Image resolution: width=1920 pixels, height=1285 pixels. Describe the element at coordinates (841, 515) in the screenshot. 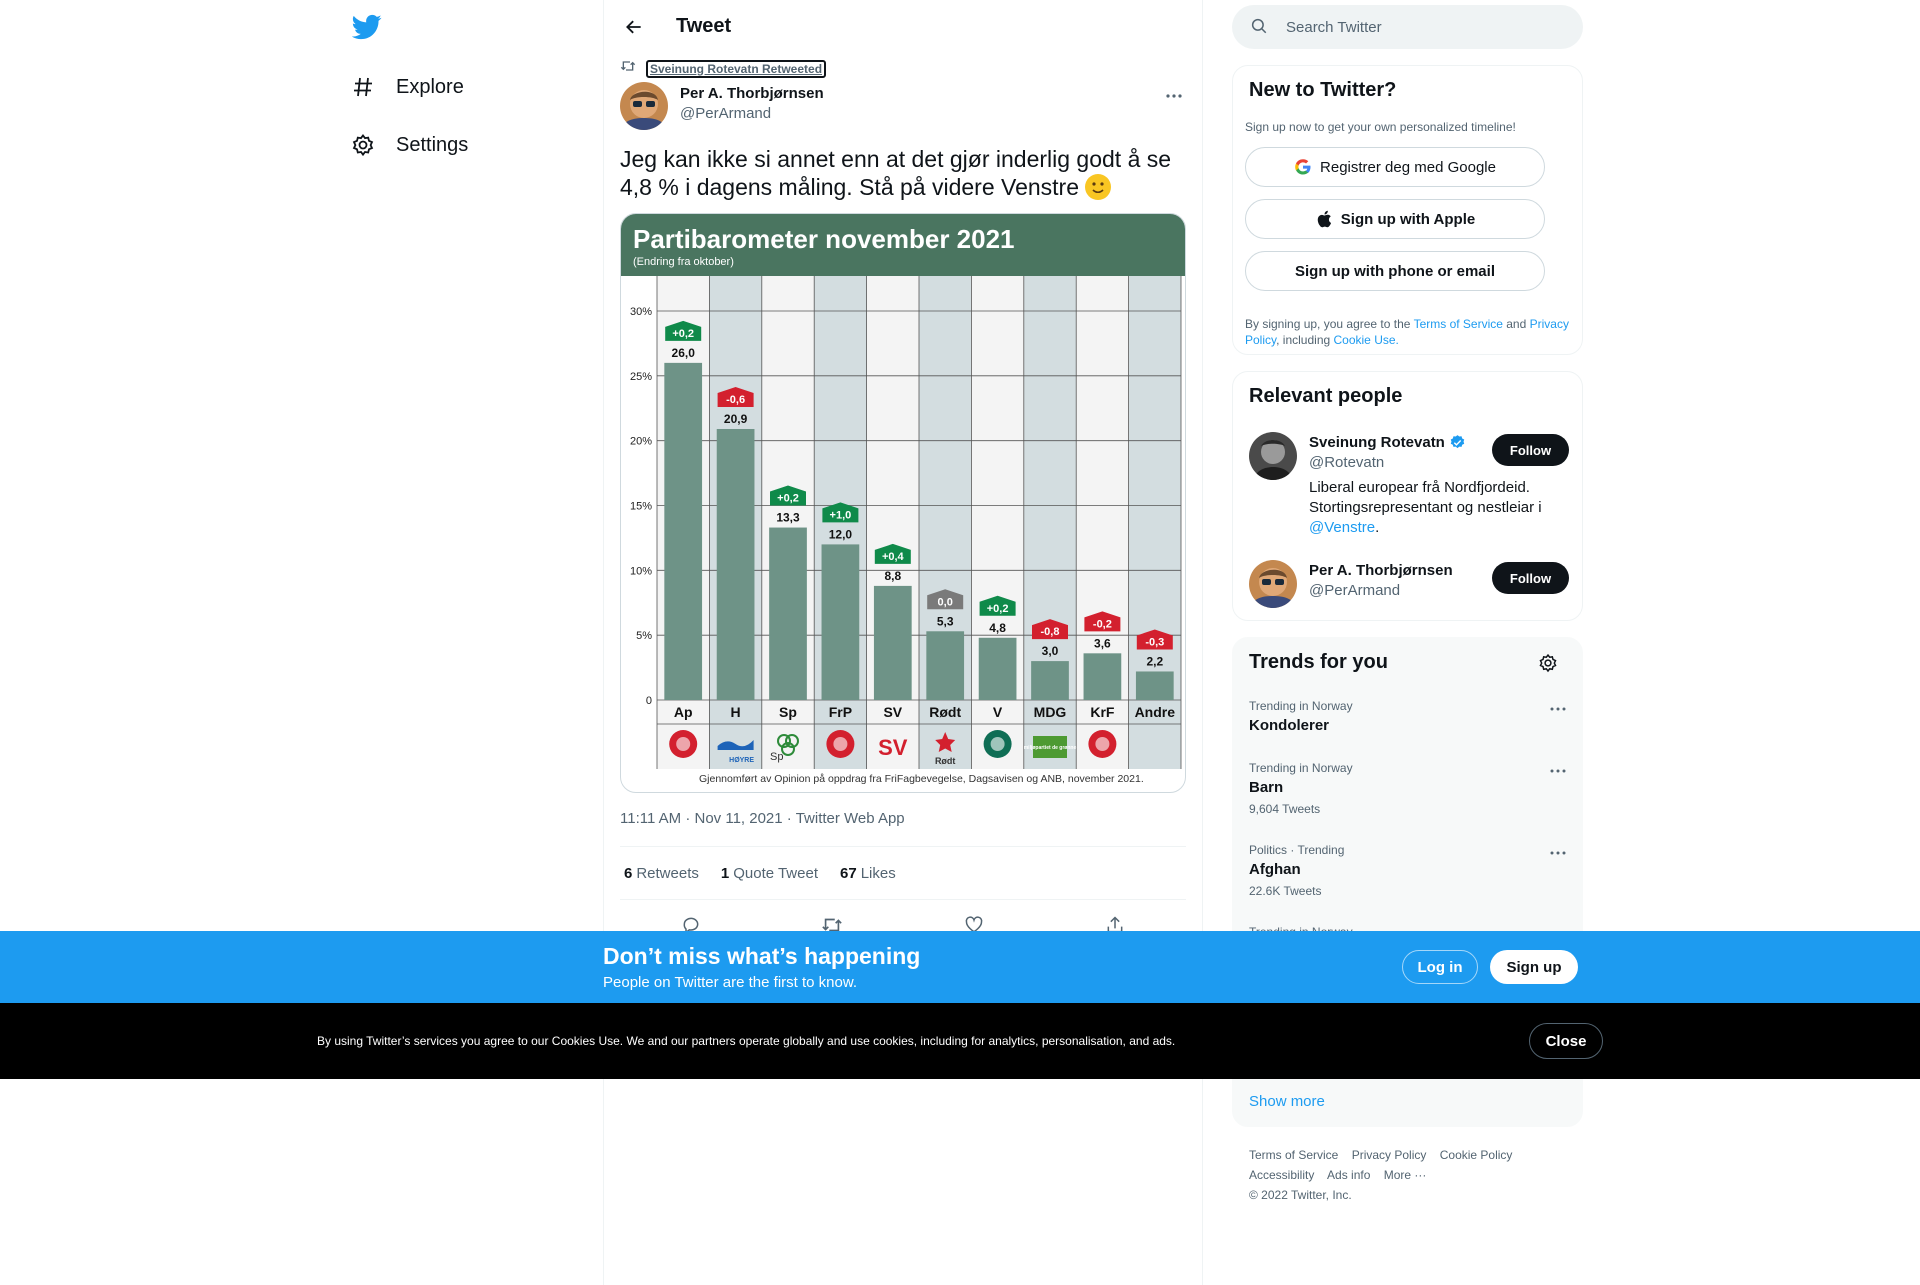

I see `chart-change-label: +1,0` at that location.